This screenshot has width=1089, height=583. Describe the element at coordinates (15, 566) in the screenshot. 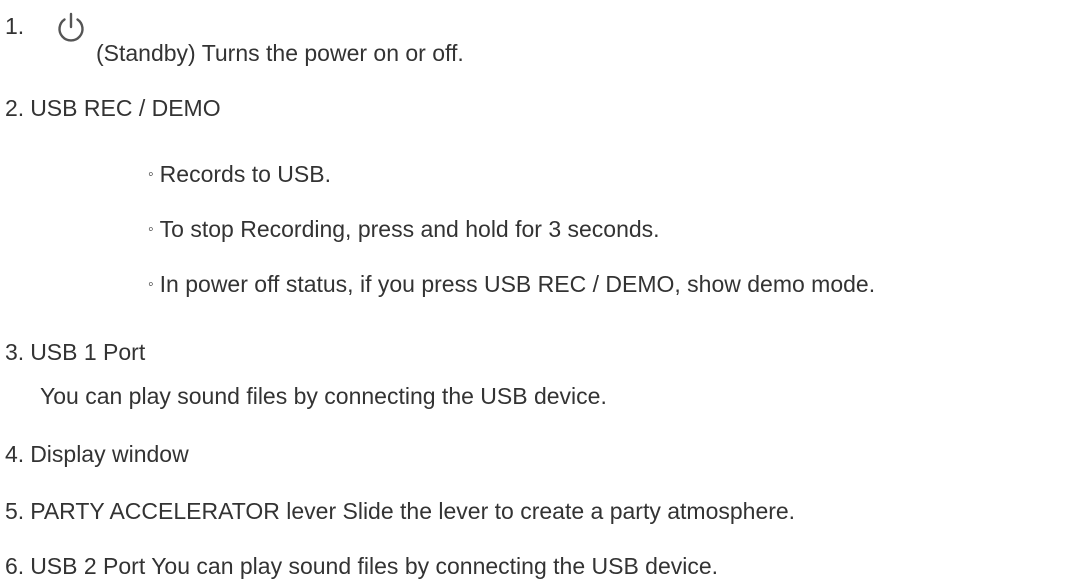

I see `item-6-number: 6.` at that location.